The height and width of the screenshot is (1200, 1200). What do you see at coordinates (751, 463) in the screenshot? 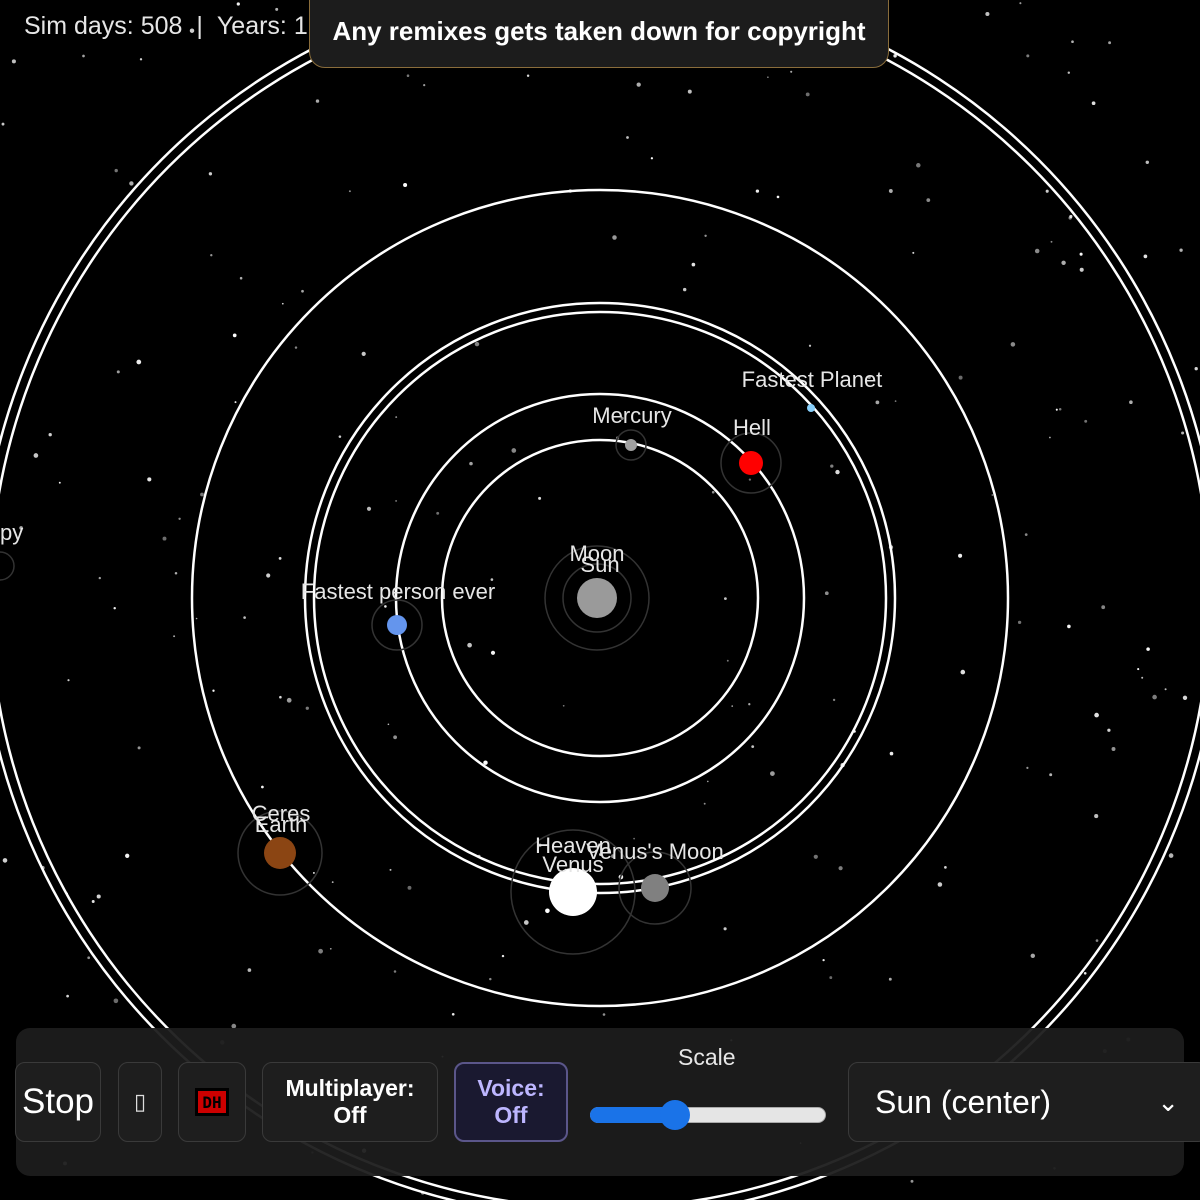
I see `hell-body` at bounding box center [751, 463].